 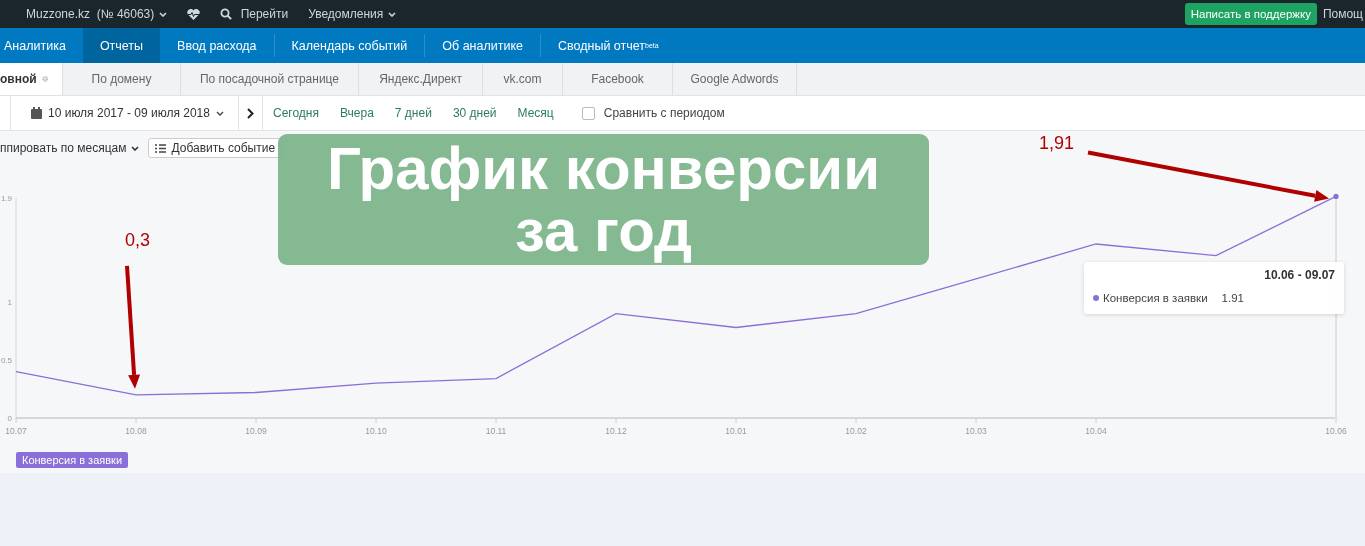 What do you see at coordinates (1336, 196) in the screenshot?
I see `data-point` at bounding box center [1336, 196].